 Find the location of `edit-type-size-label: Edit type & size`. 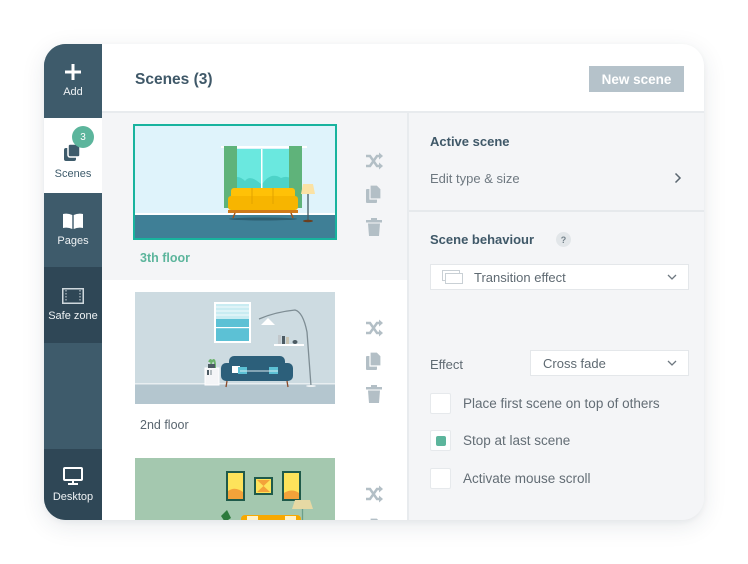

edit-type-size-label: Edit type & size is located at coordinates (475, 178).